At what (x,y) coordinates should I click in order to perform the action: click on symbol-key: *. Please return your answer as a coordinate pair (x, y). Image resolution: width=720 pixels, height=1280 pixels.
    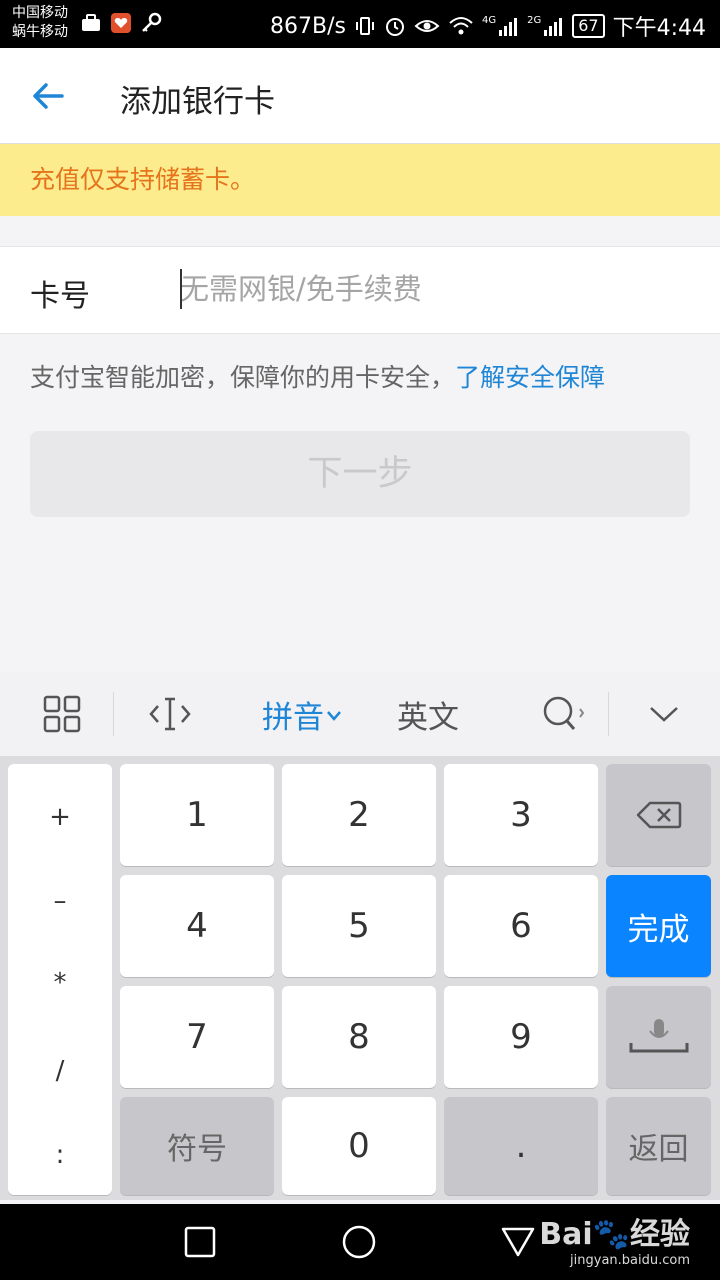
    Looking at the image, I should click on (60, 983).